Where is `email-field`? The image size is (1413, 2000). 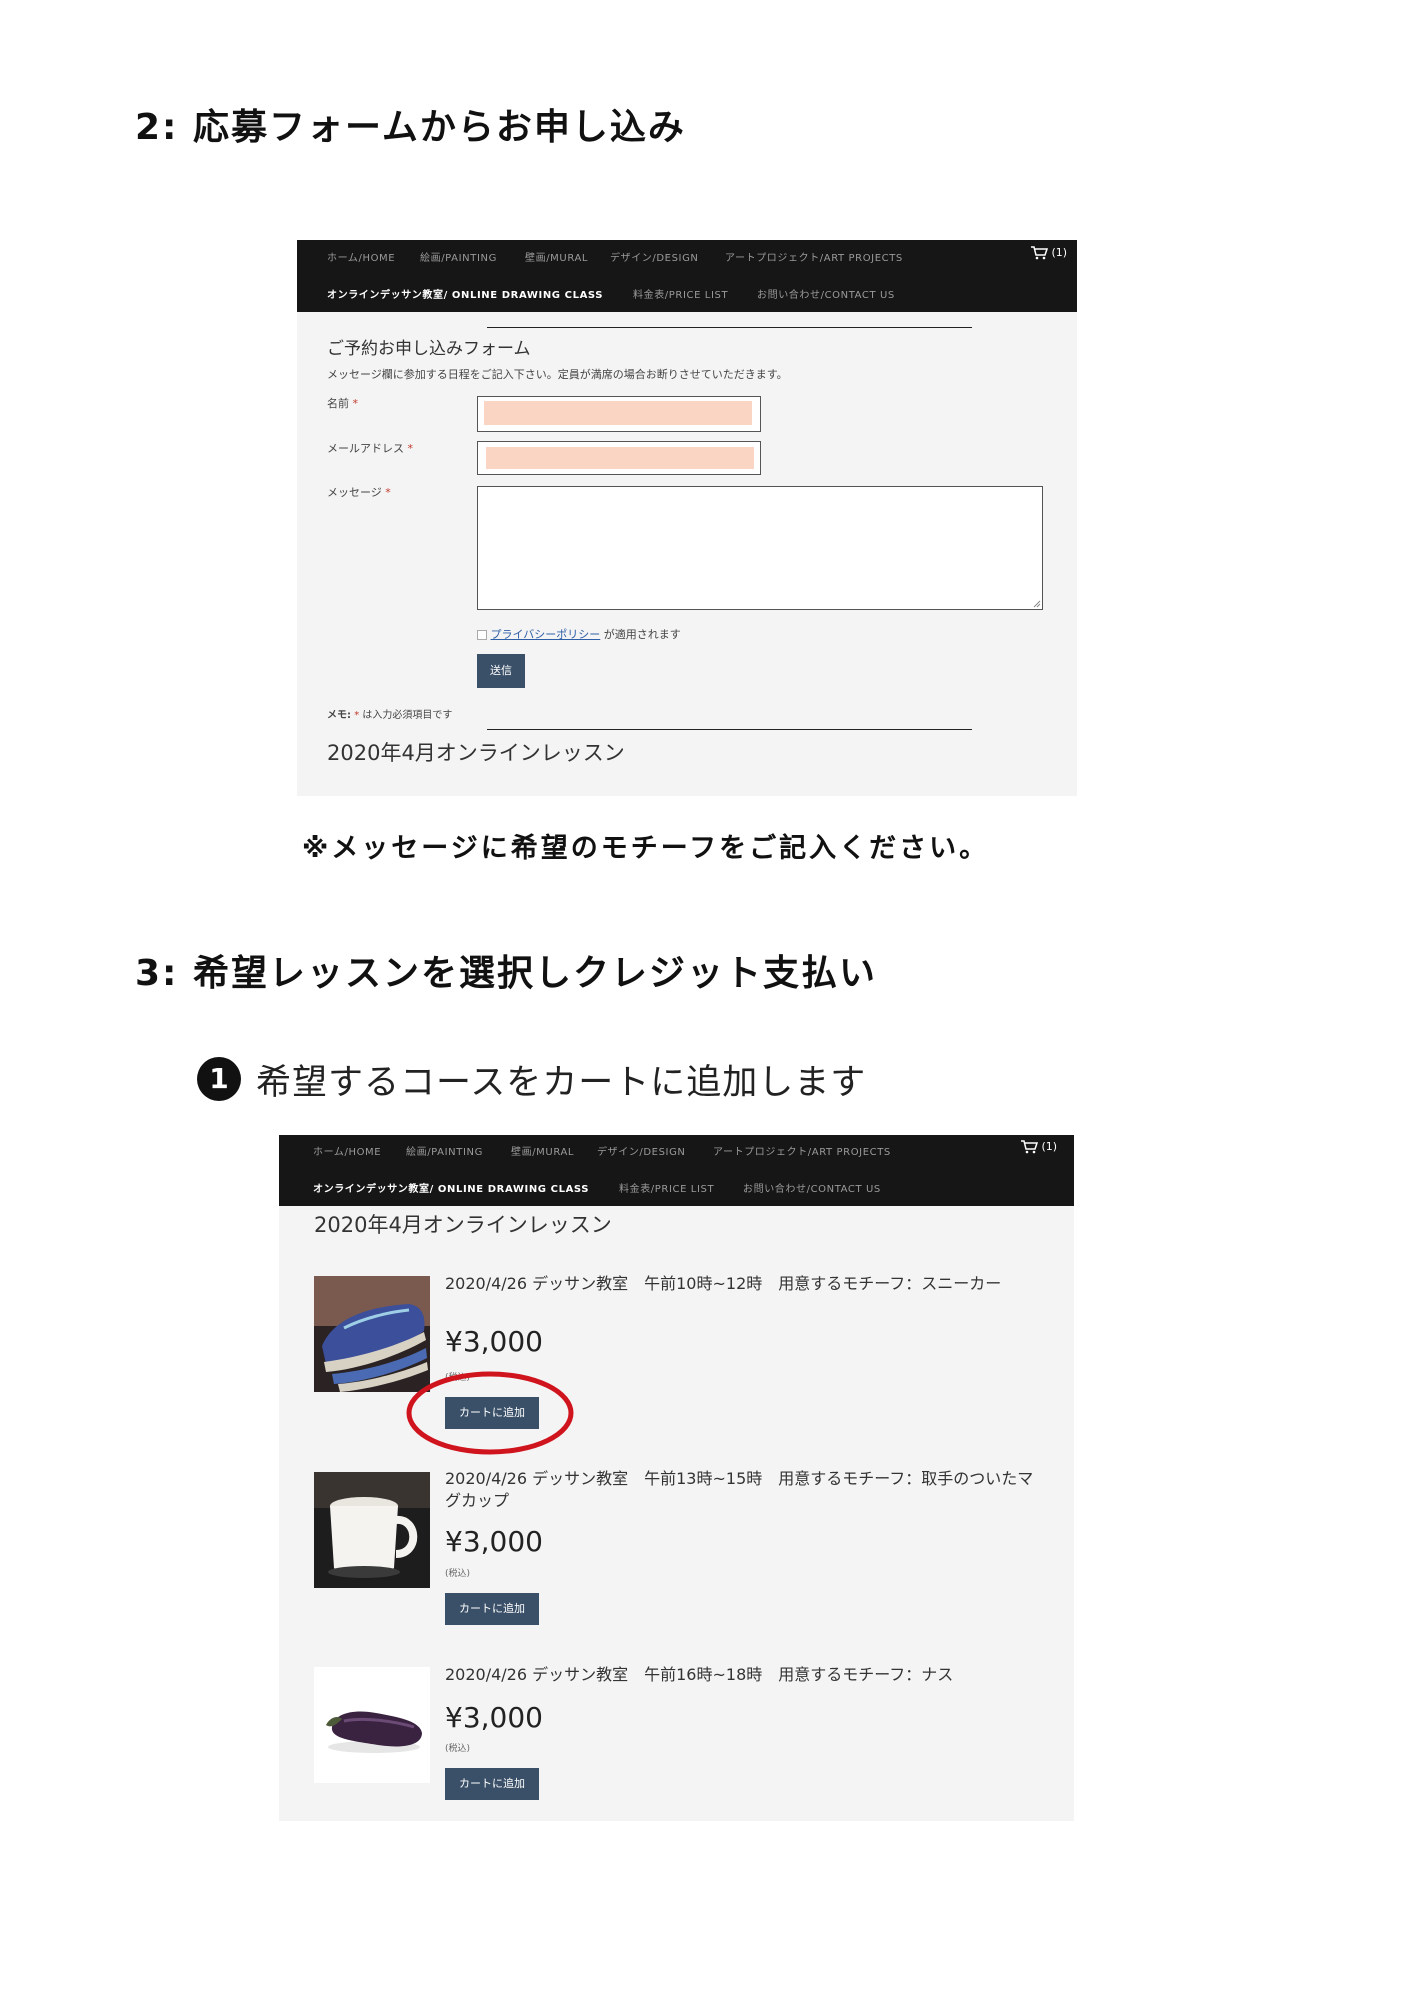 email-field is located at coordinates (619, 458).